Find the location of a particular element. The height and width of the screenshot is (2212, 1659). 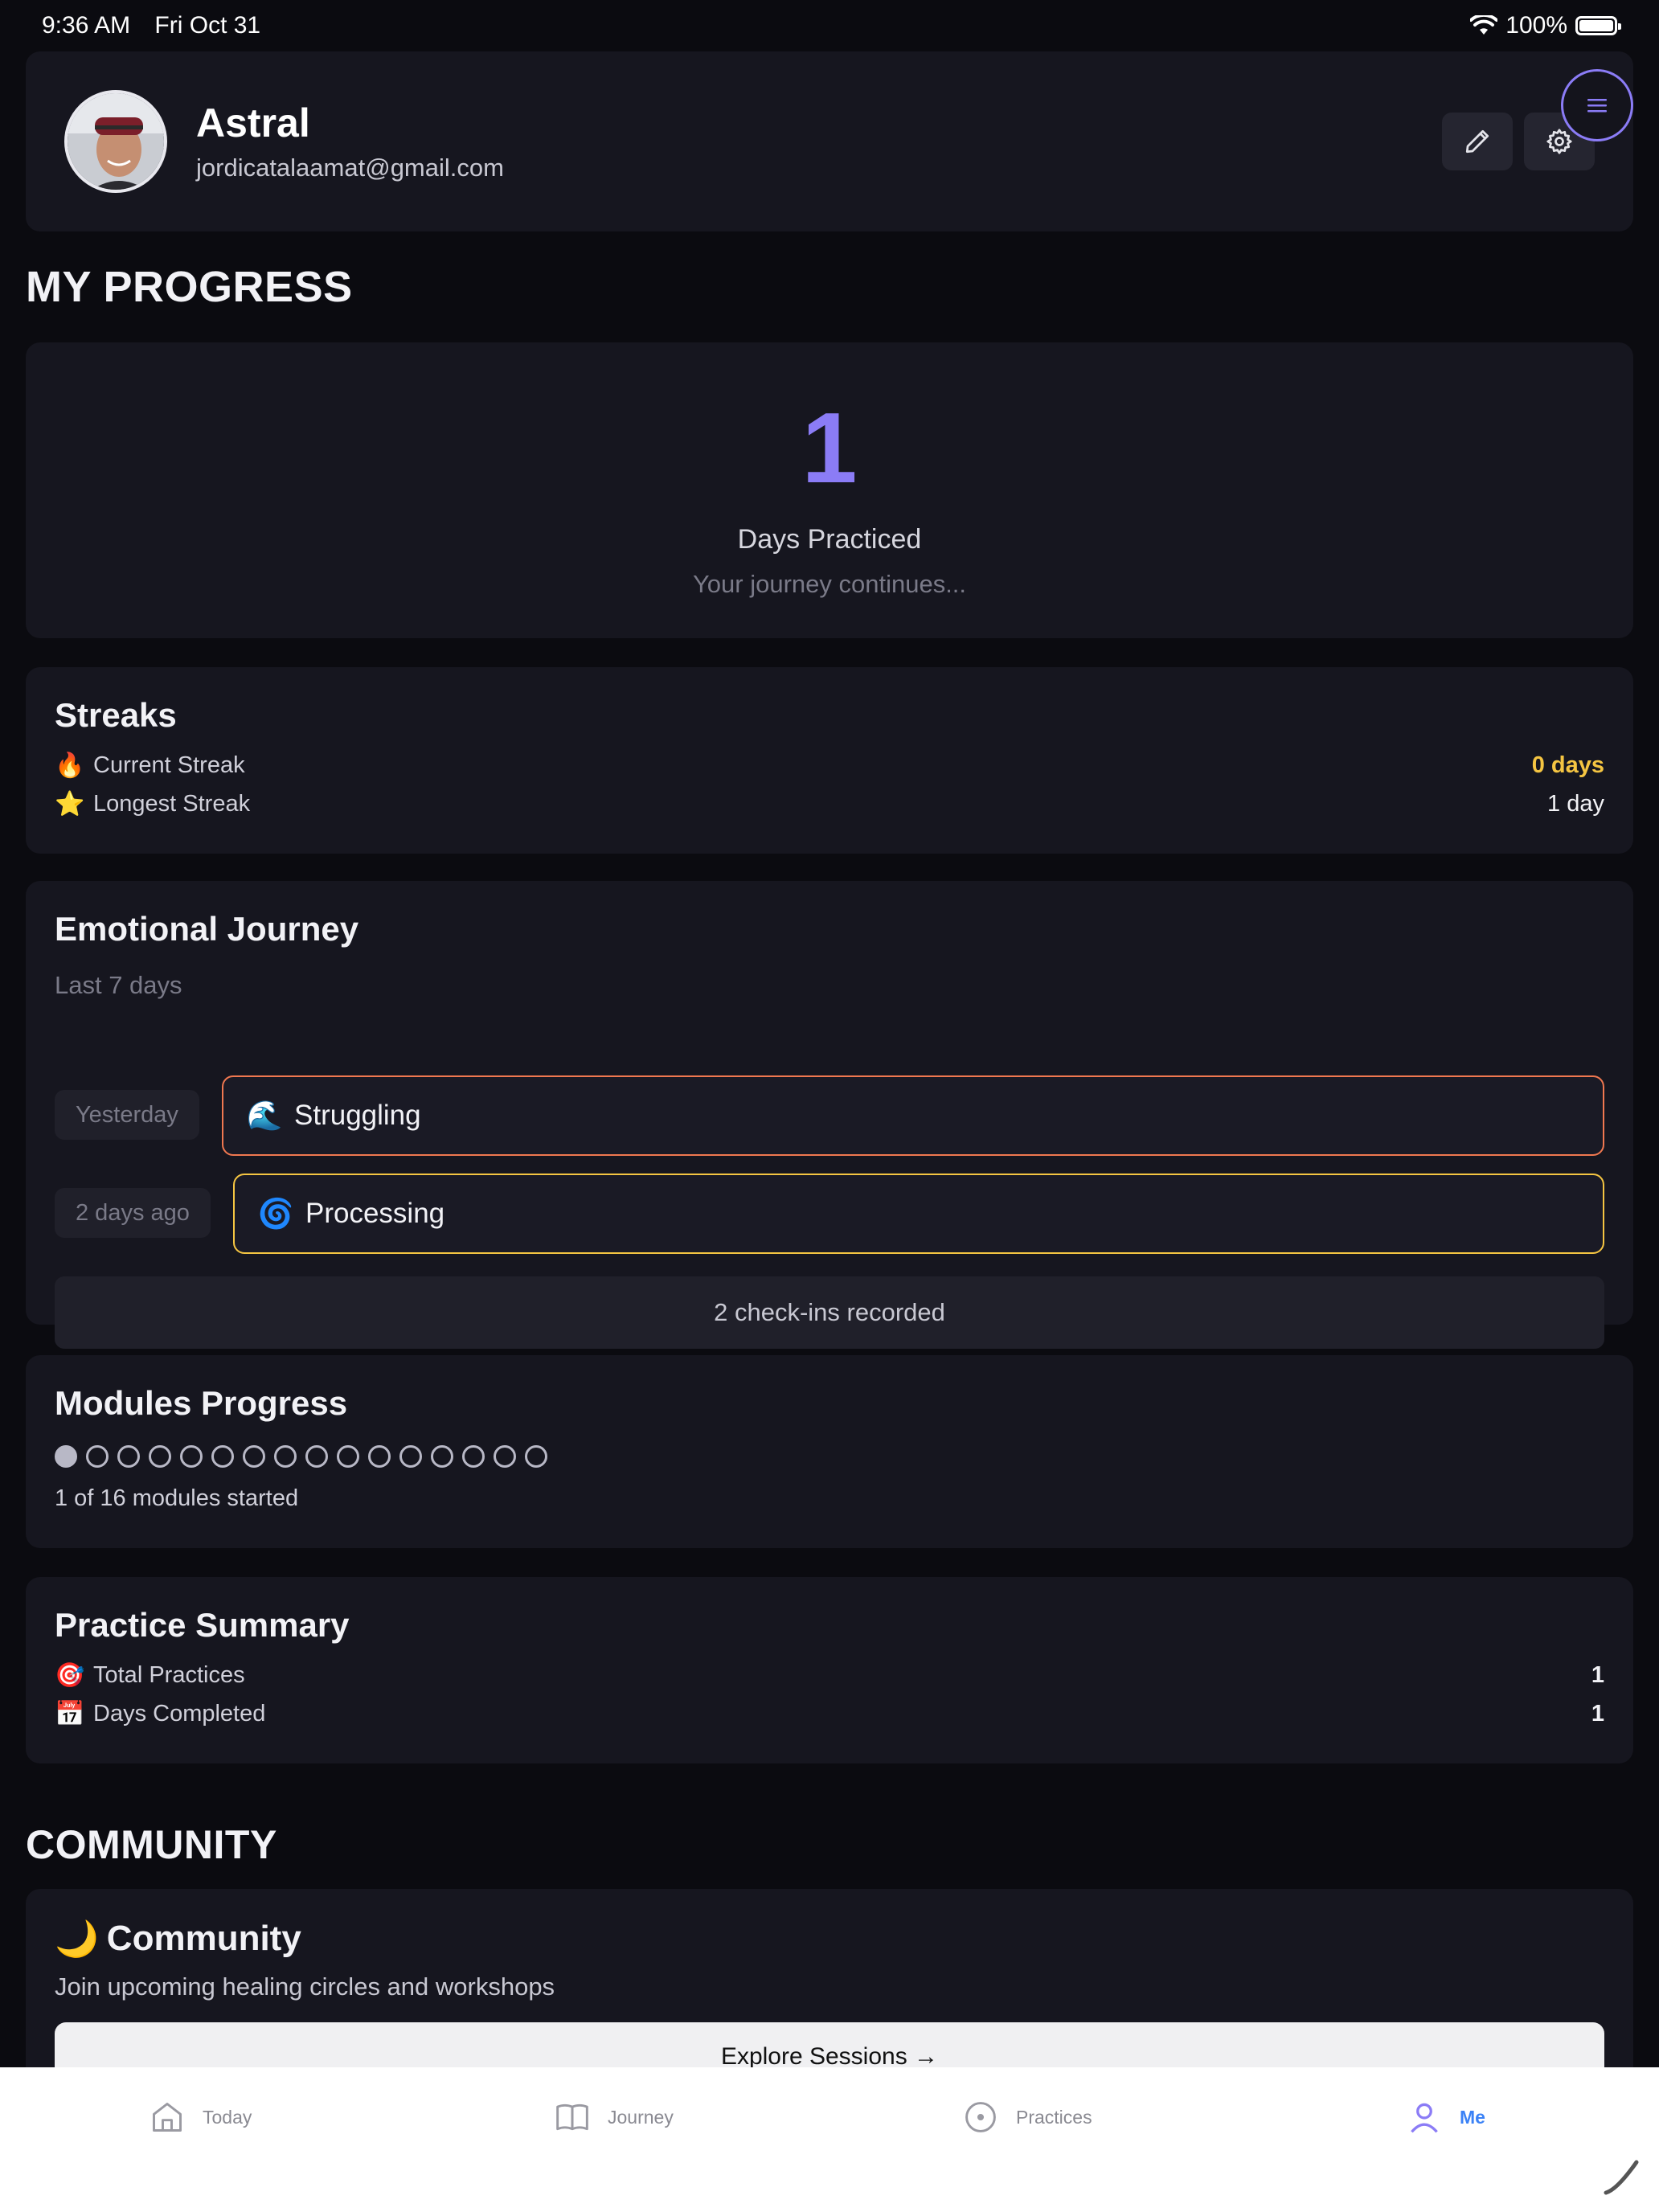

wave-icon: 🌊 is located at coordinates (264, 1115).